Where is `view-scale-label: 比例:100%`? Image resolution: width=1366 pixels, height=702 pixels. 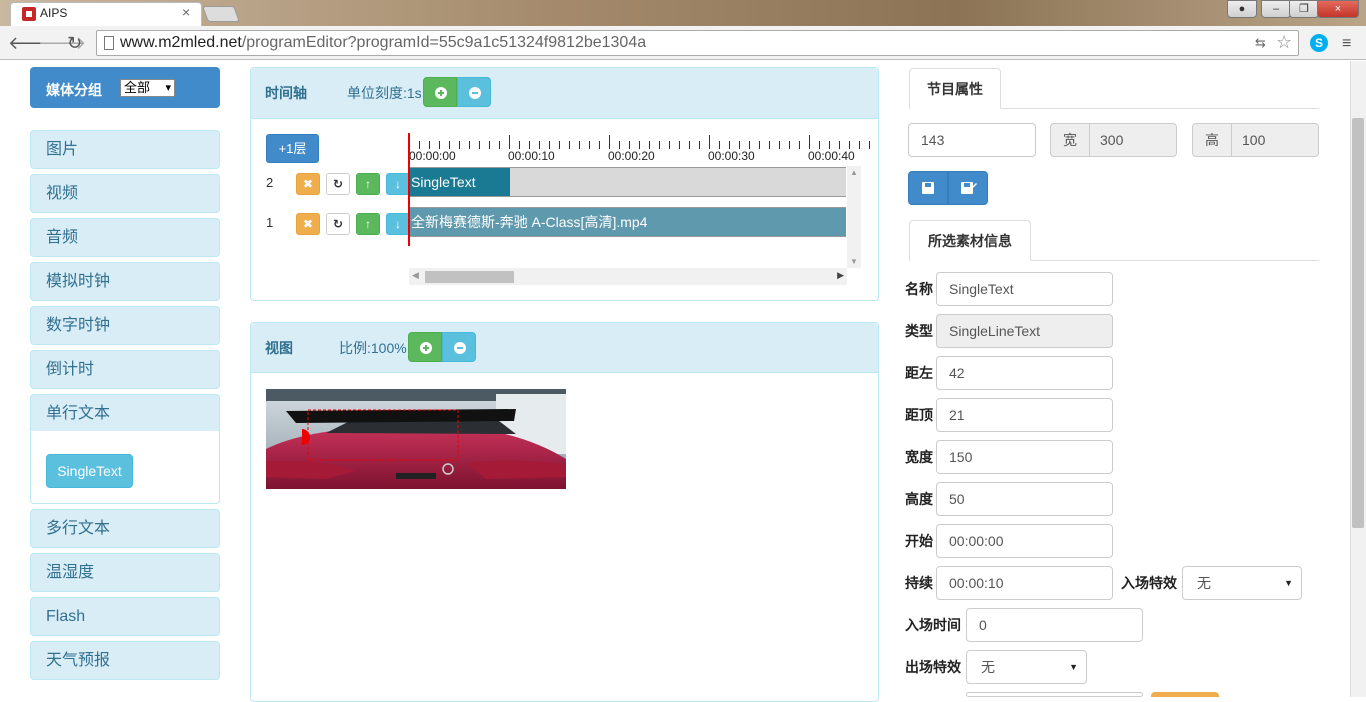 view-scale-label: 比例:100% is located at coordinates (373, 348).